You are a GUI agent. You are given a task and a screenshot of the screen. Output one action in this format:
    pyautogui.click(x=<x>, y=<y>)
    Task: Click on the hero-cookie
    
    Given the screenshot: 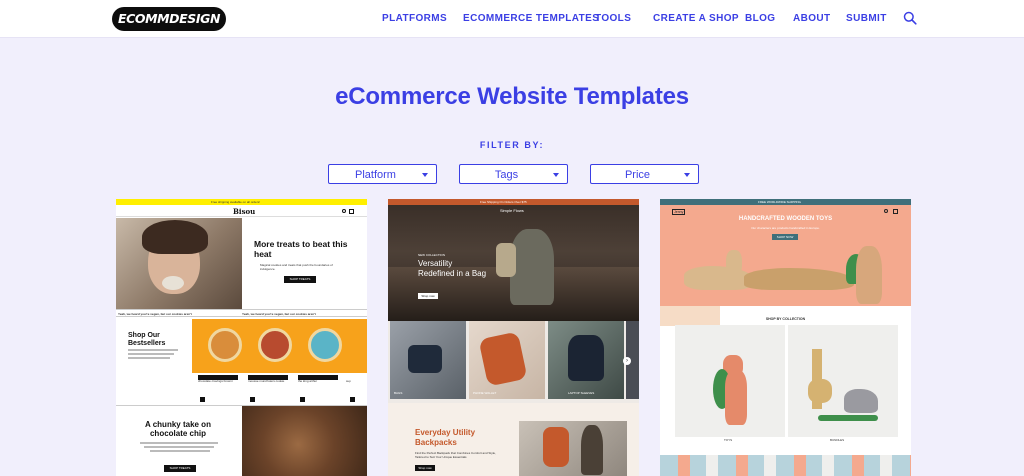 What is the action you would take?
    pyautogui.click(x=173, y=283)
    